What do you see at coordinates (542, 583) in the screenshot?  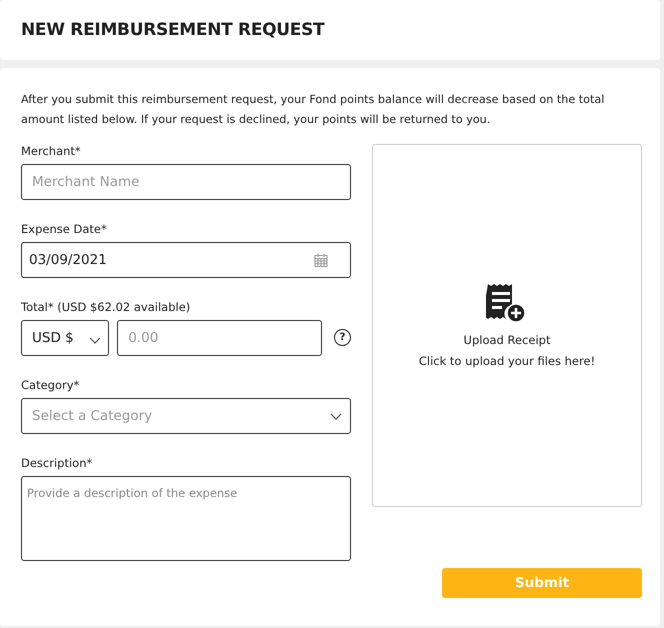 I see `submit-button: Submit` at bounding box center [542, 583].